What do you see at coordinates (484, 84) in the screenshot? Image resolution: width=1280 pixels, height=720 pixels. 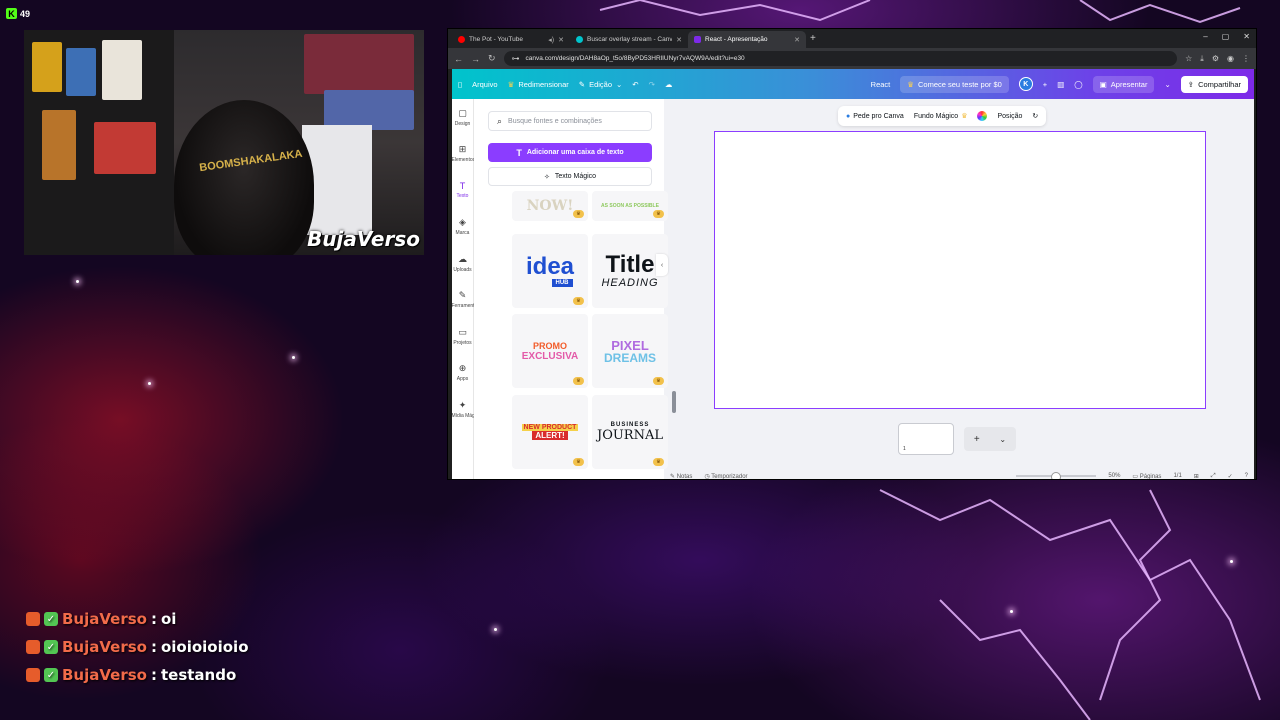 I see `file-menu: Arquivo` at bounding box center [484, 84].